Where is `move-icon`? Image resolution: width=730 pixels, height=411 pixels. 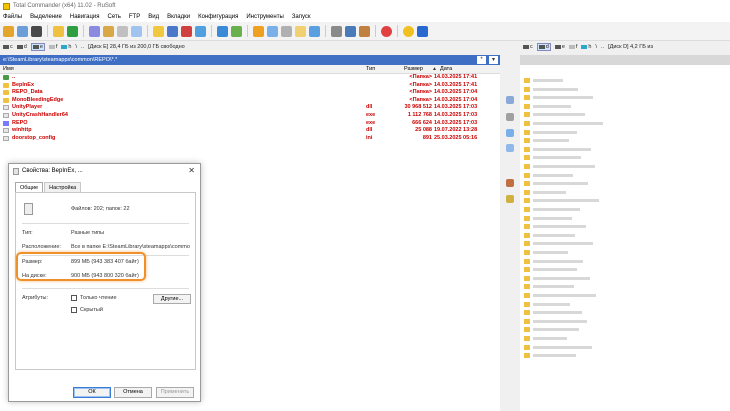
move-icon is located at coordinates (510, 148).